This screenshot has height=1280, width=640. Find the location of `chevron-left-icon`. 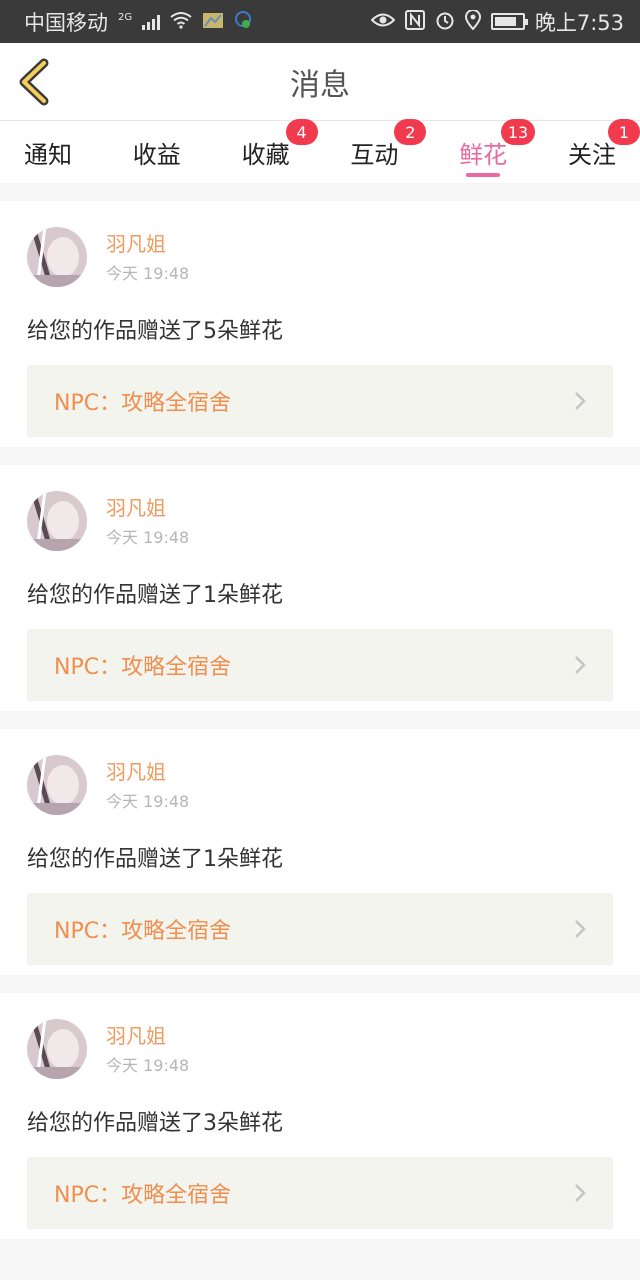

chevron-left-icon is located at coordinates (34, 82).